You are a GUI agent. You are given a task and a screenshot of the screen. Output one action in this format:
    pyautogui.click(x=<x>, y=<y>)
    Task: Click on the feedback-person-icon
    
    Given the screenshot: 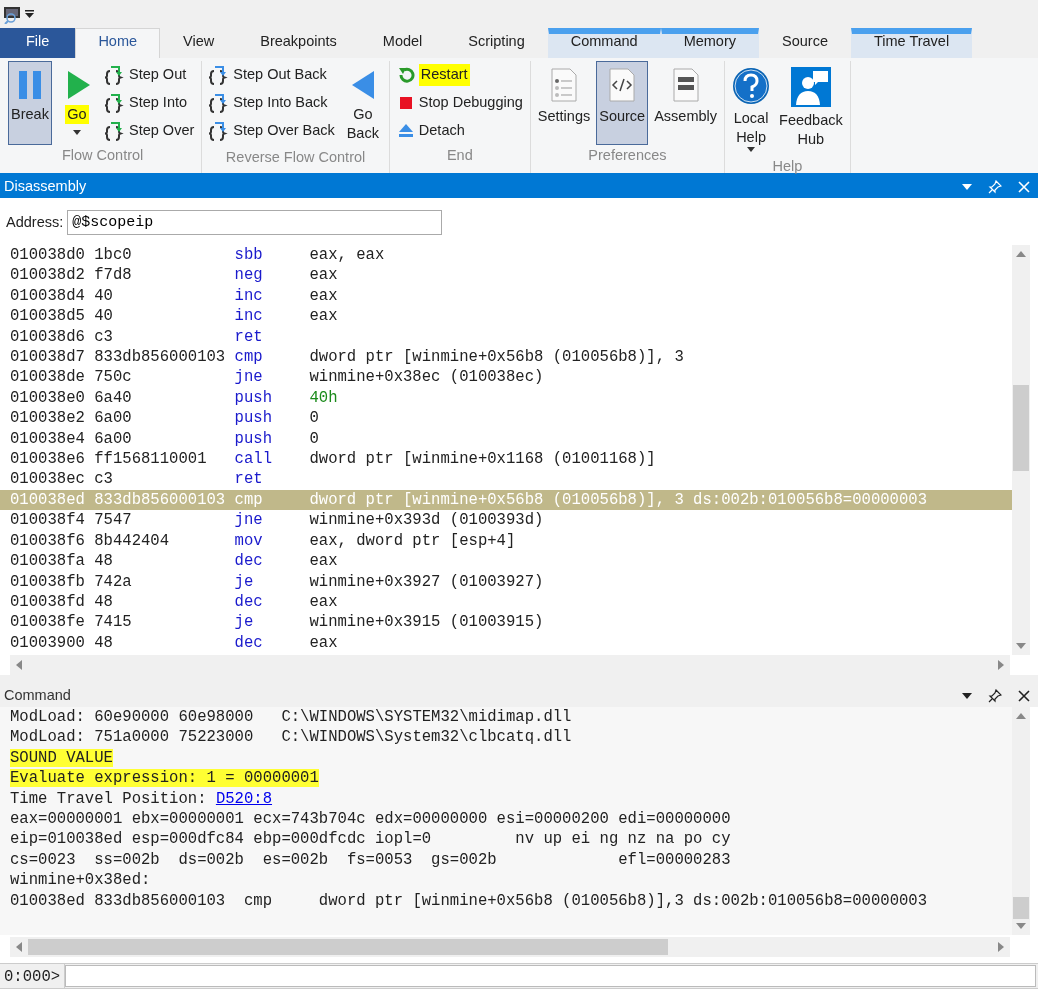 What is the action you would take?
    pyautogui.click(x=810, y=87)
    